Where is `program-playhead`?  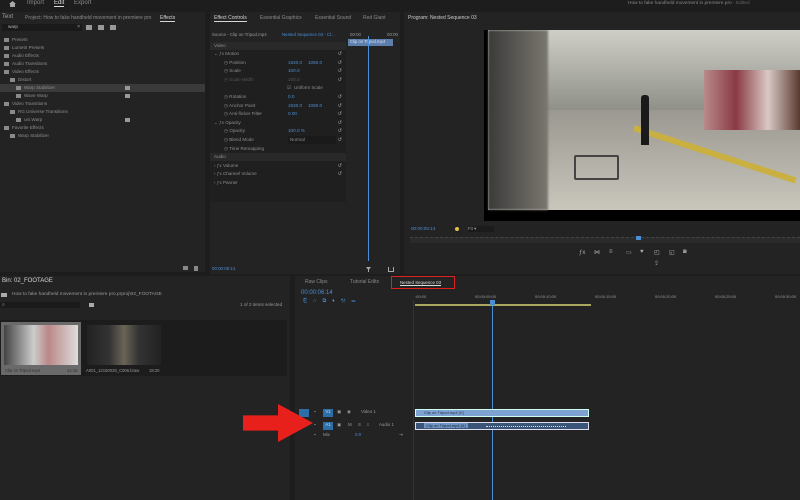
program-playhead is located at coordinates (639, 238).